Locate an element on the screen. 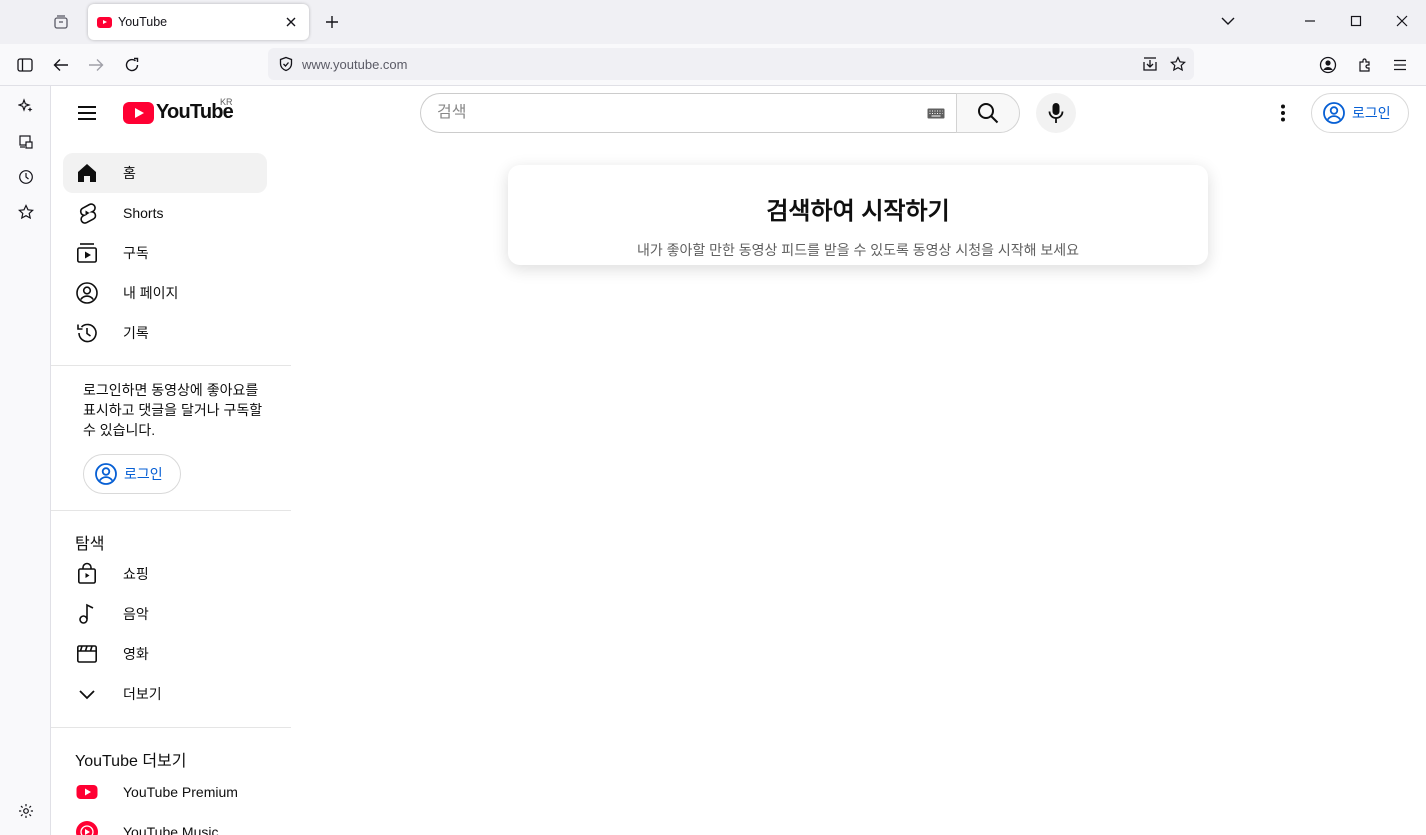 The image size is (1426, 835). guide-item-show-more: 더보기 is located at coordinates (165, 694).